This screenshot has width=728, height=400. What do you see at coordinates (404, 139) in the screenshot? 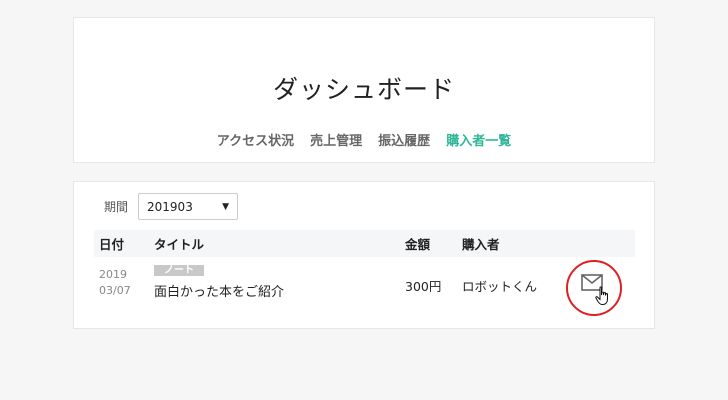
I see `tab-transfer-history: 振込履歴` at bounding box center [404, 139].